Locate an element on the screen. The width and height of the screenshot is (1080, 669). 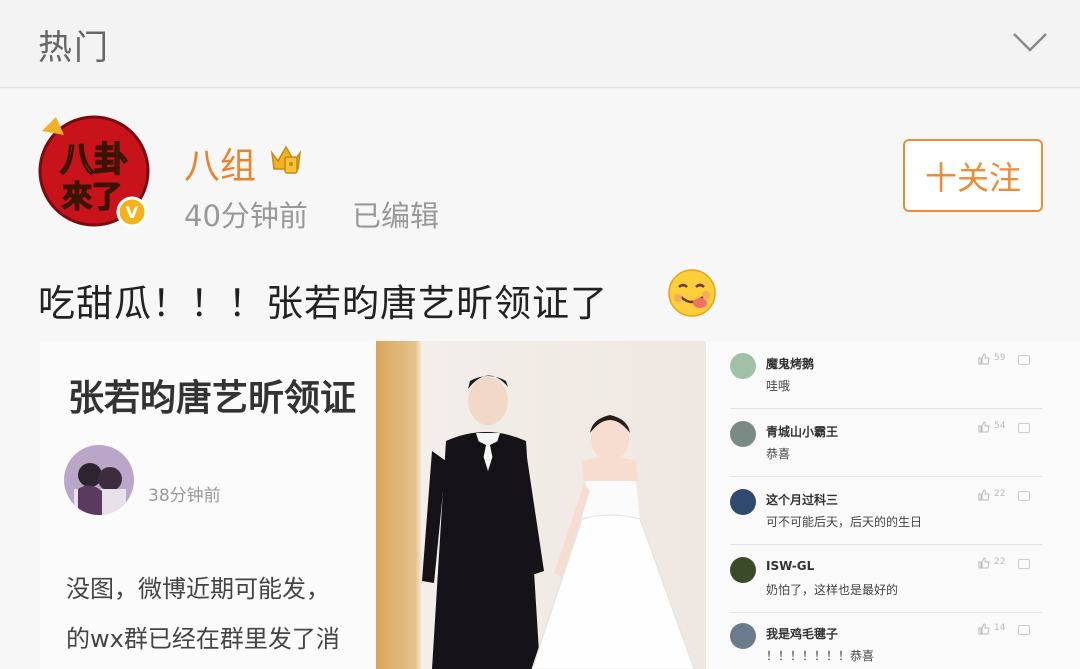
comment-item: 魔鬼烤鹅 59 哇哦 is located at coordinates (893, 376).